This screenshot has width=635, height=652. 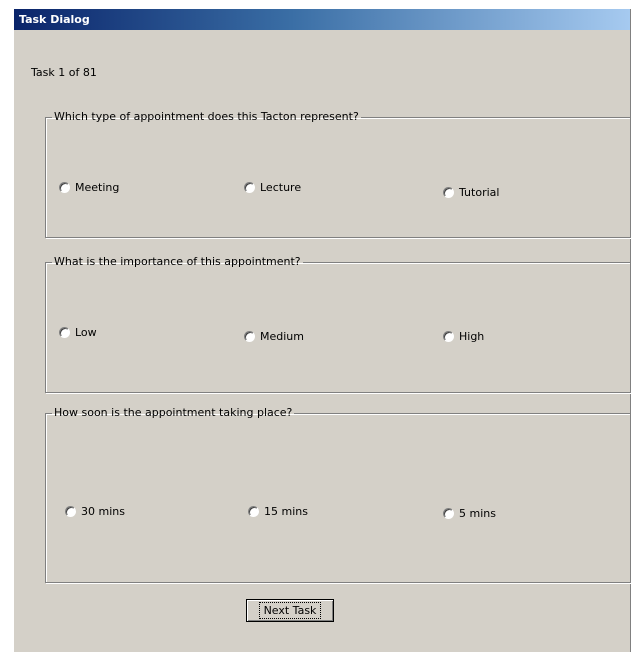 What do you see at coordinates (286, 511) in the screenshot?
I see `radio-label: 15 mins` at bounding box center [286, 511].